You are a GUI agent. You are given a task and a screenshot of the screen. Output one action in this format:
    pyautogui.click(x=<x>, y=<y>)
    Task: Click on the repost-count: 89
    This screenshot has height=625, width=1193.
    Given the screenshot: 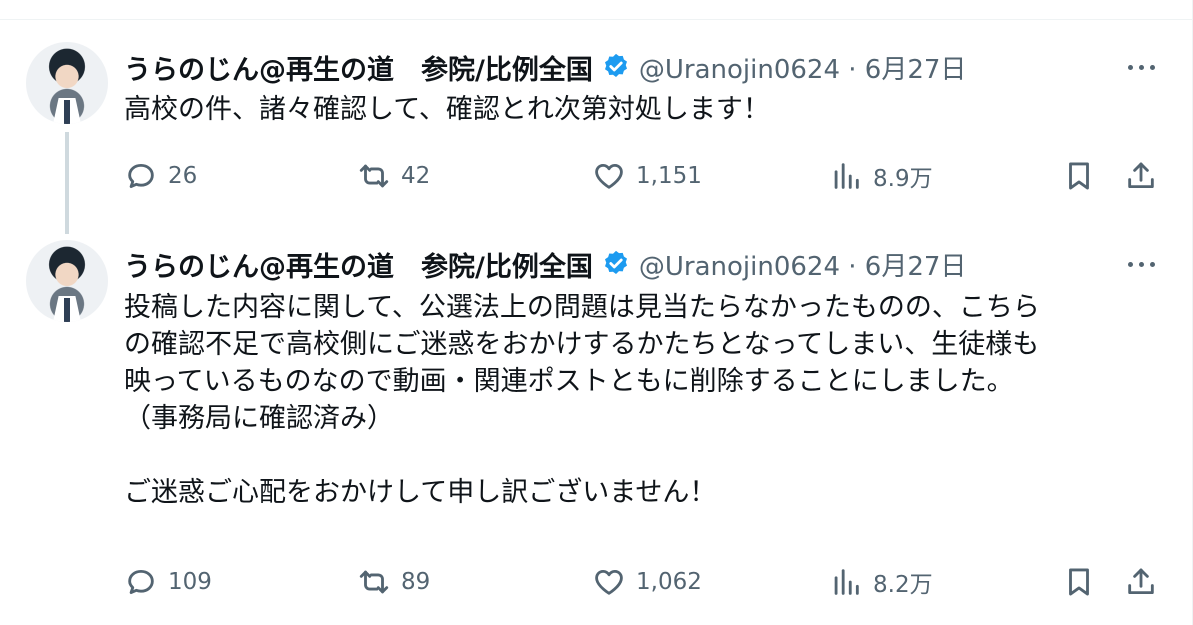 What is the action you would take?
    pyautogui.click(x=416, y=582)
    